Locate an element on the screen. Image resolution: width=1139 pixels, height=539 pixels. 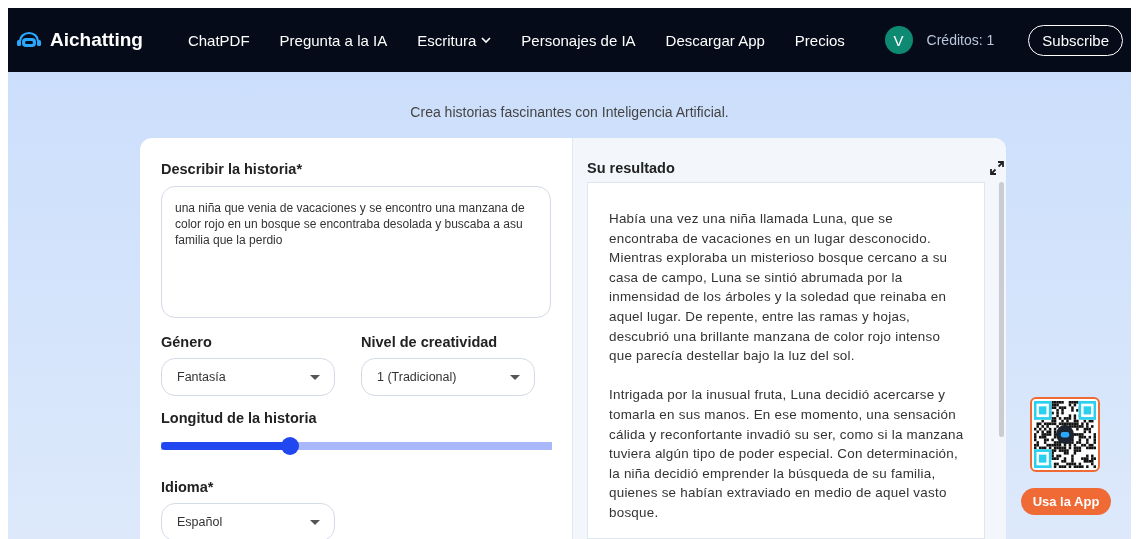
result-title: Su resultado is located at coordinates (631, 168).